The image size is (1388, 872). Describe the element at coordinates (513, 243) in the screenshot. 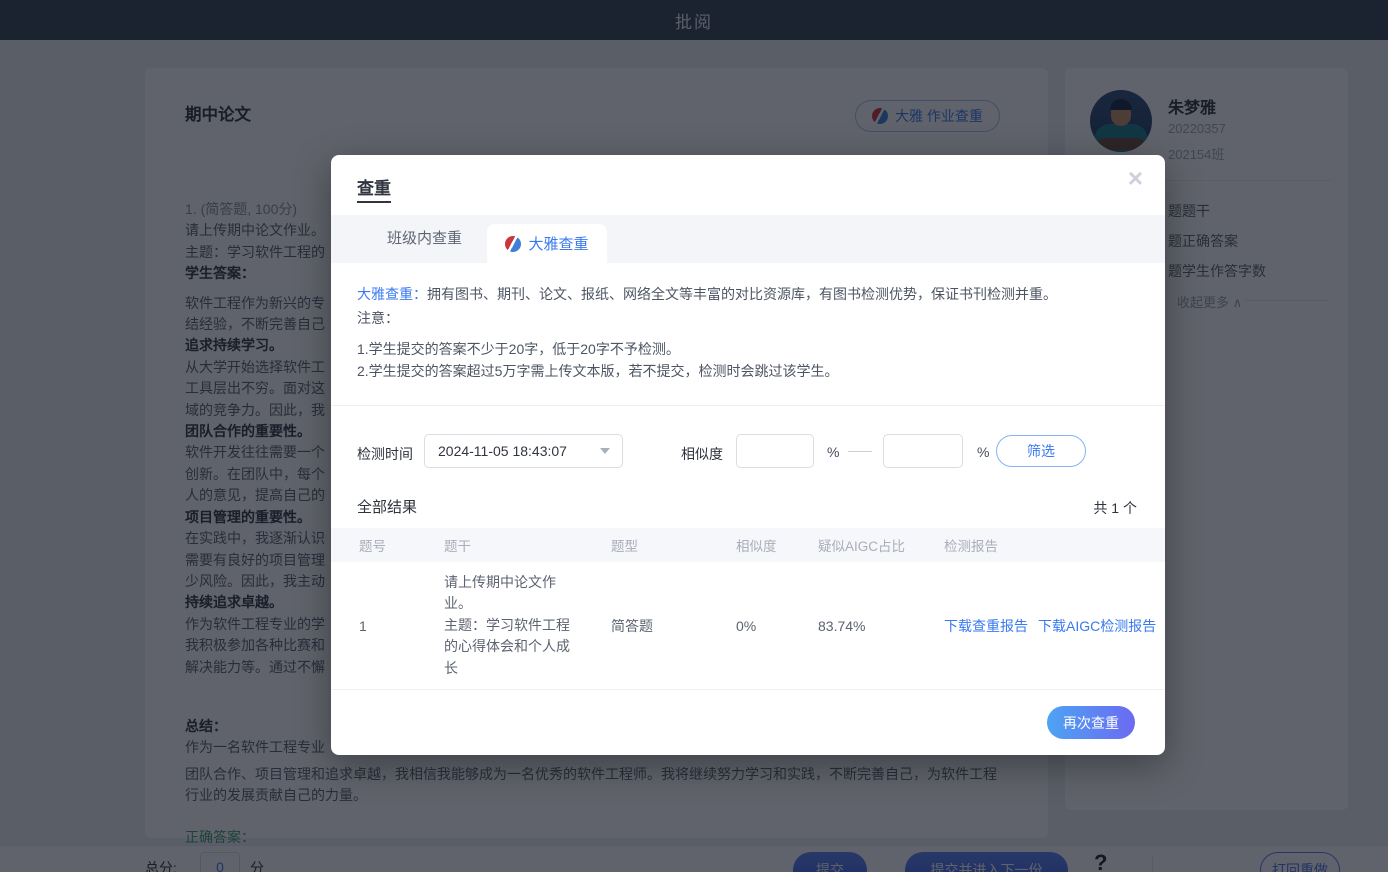

I see `daya-logo-icon` at that location.